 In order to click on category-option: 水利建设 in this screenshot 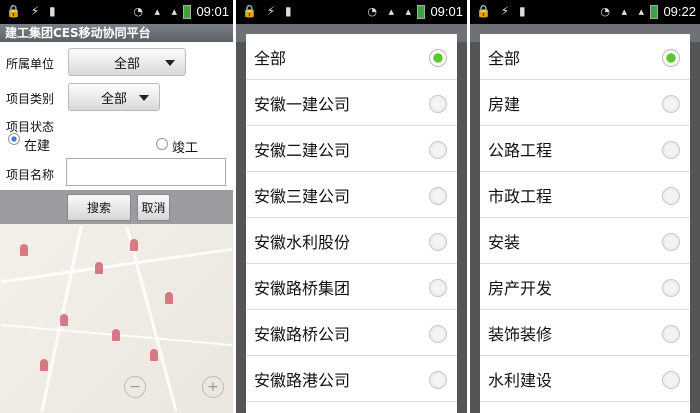, I will do `click(585, 379)`.